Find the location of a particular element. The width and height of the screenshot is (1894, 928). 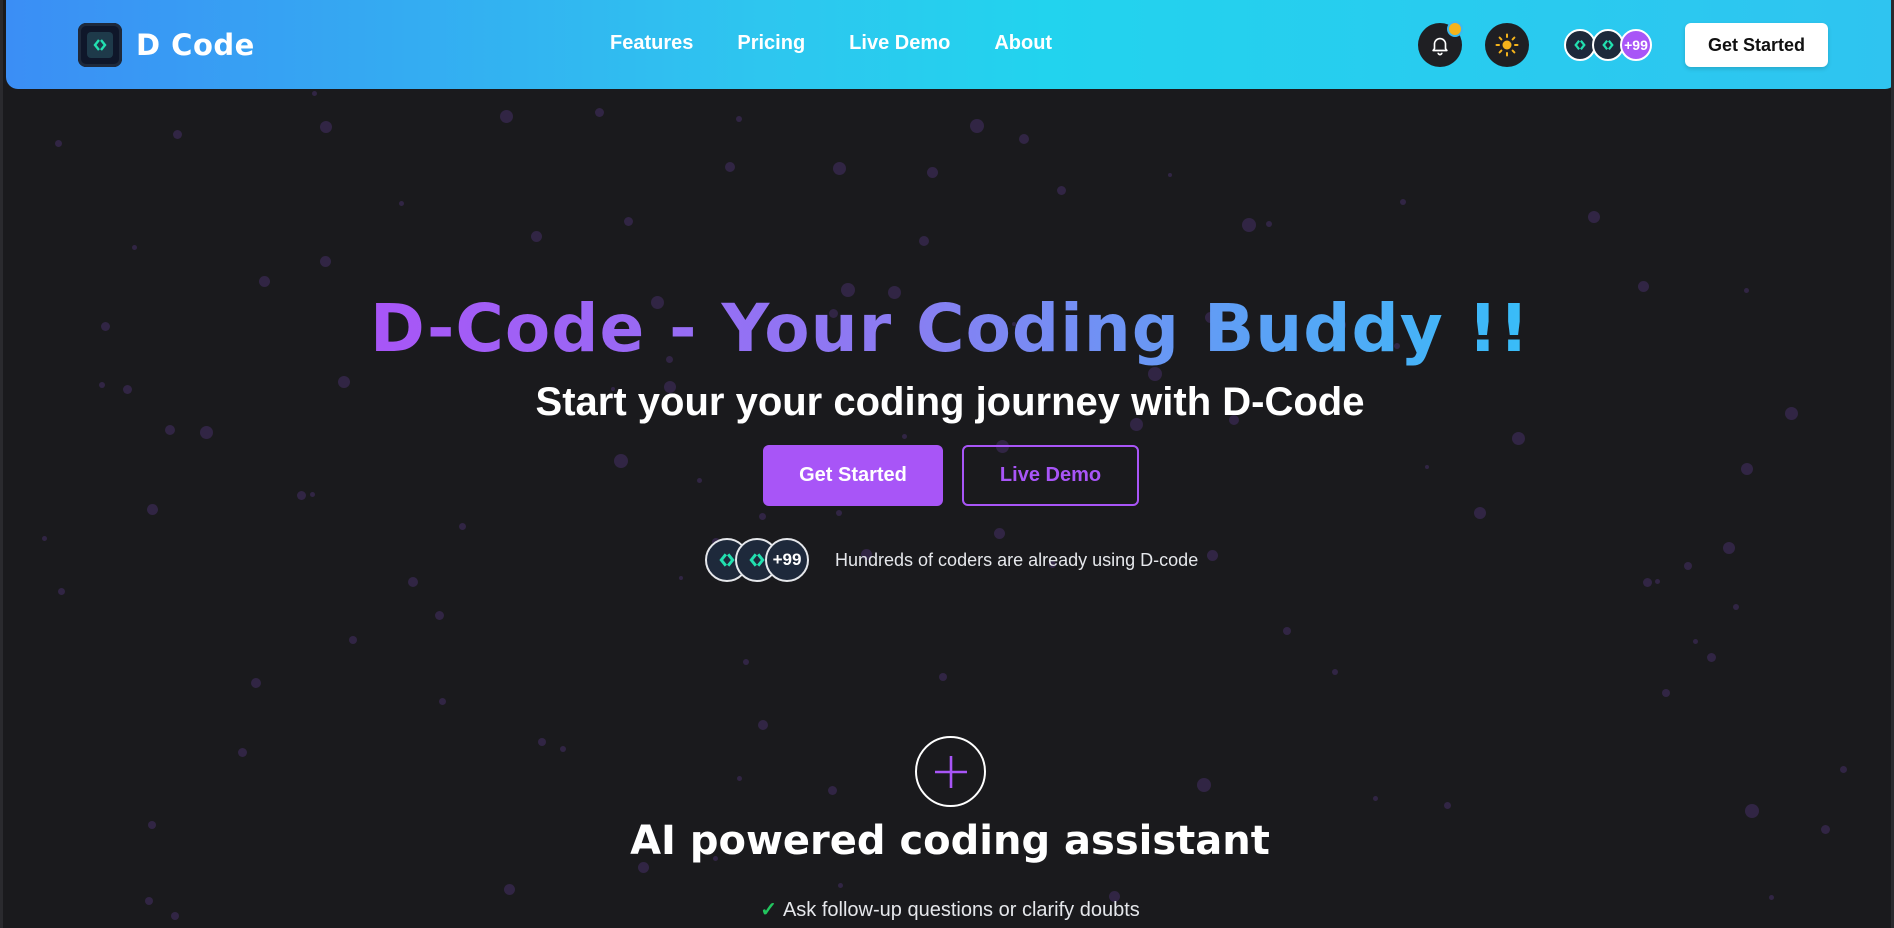

hero-get-started-button: Get Started is located at coordinates (853, 475).